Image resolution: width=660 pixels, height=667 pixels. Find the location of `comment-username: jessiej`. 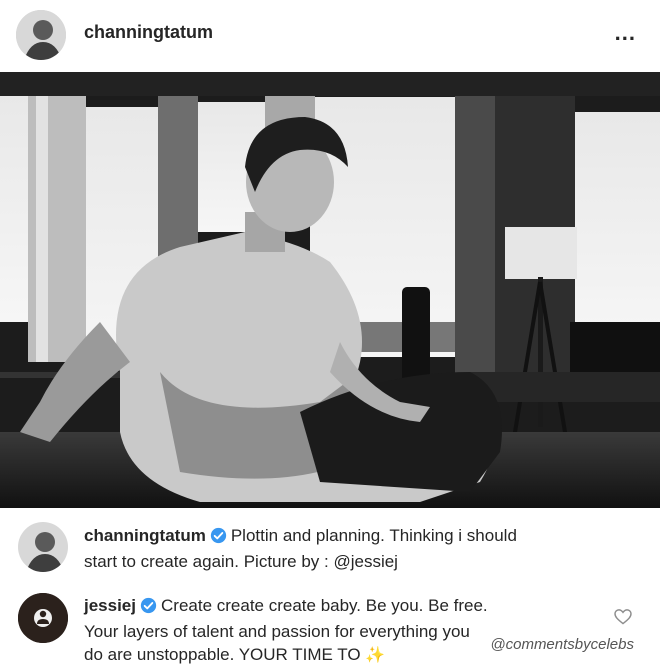

comment-username: jessiej is located at coordinates (110, 605).